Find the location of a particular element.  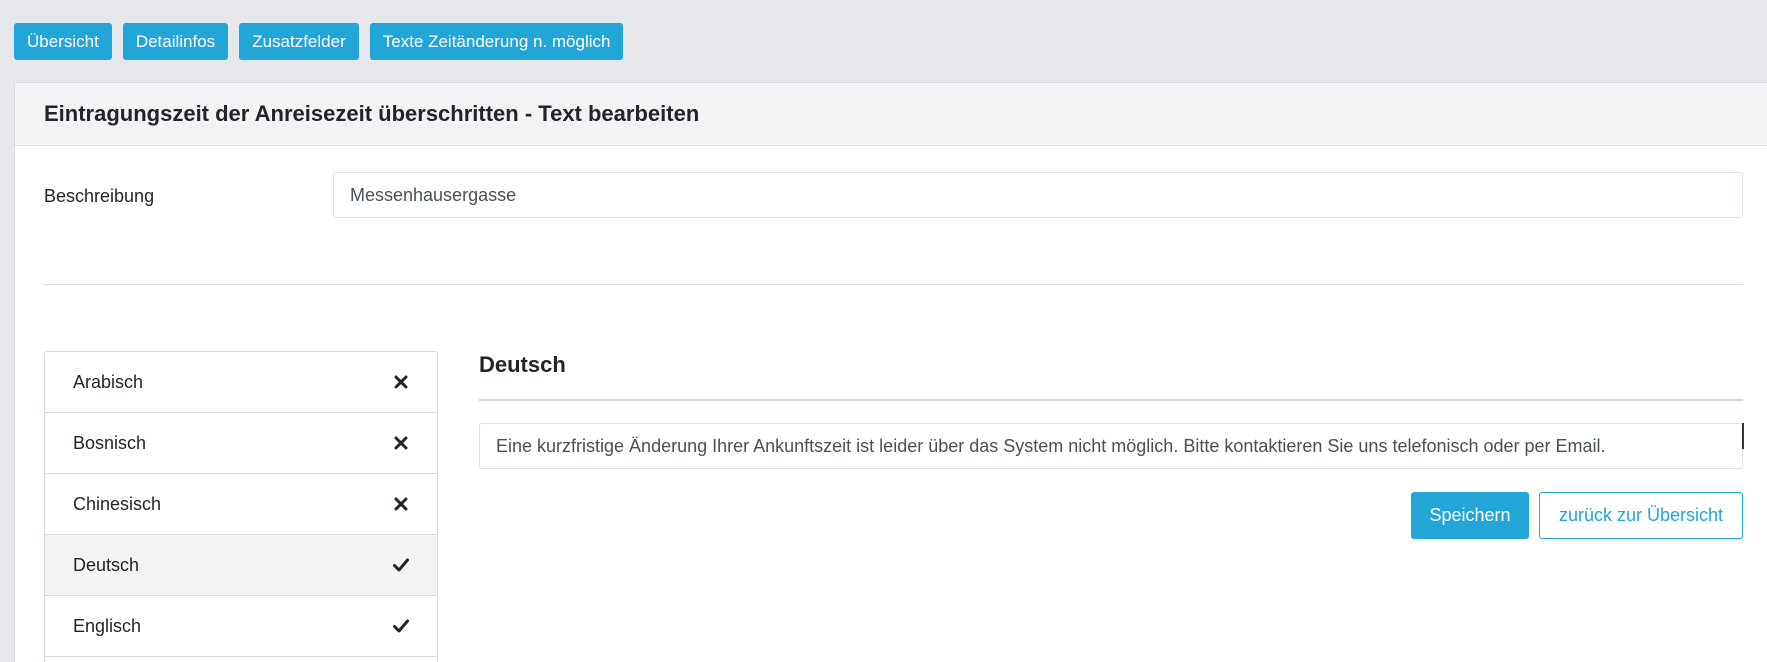

language-item-chinesisch: Chinesisch is located at coordinates (241, 504).